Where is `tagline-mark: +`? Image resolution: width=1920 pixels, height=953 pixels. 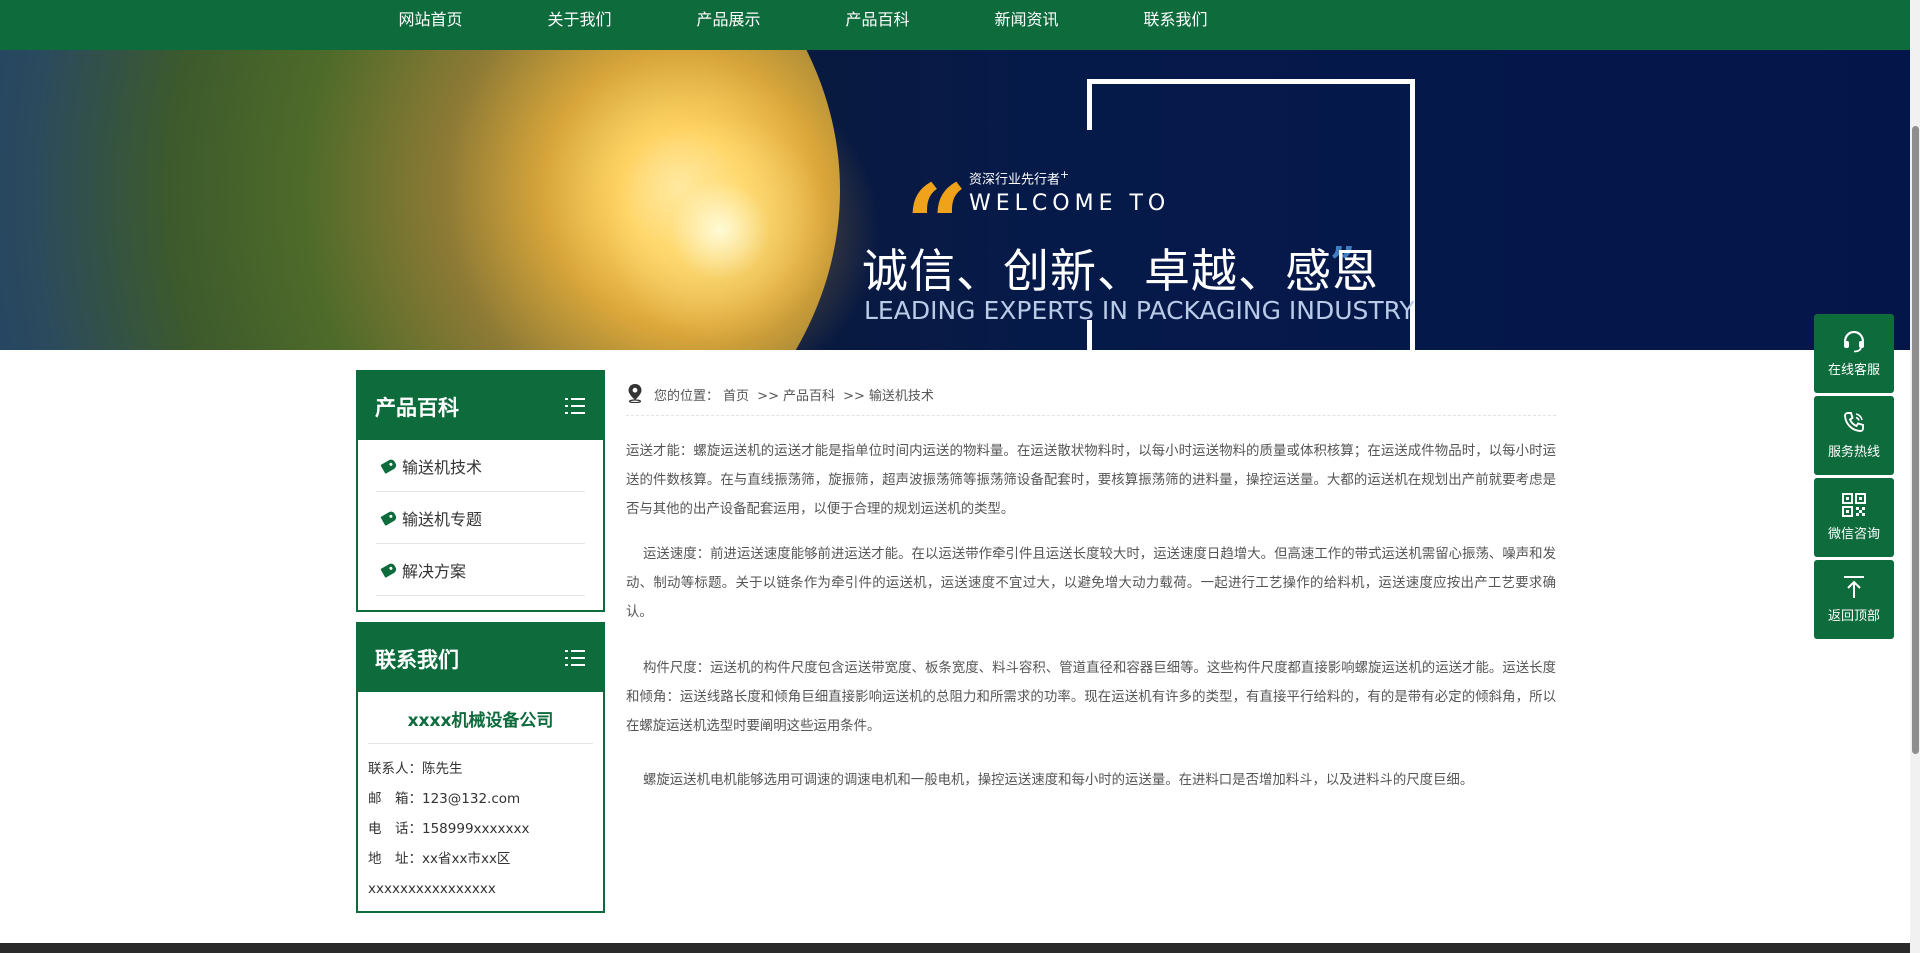 tagline-mark: + is located at coordinates (1065, 174).